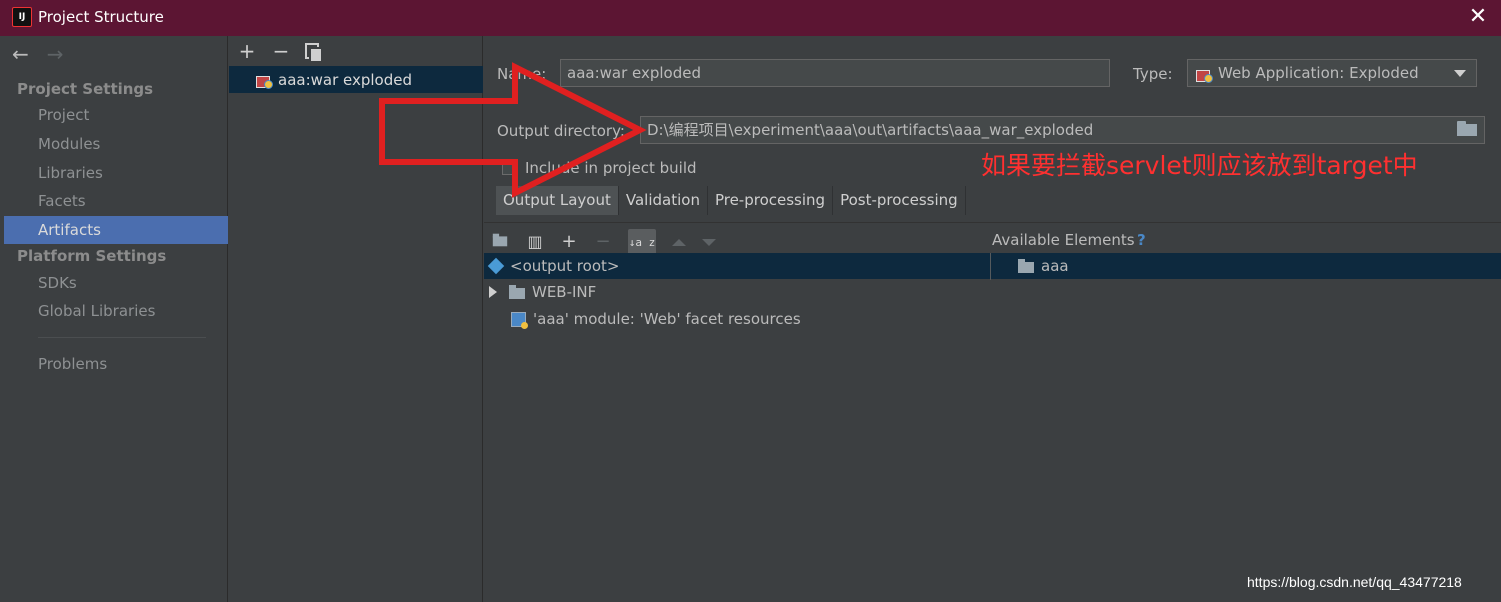  I want to click on web-app-icon, so click(1204, 74).